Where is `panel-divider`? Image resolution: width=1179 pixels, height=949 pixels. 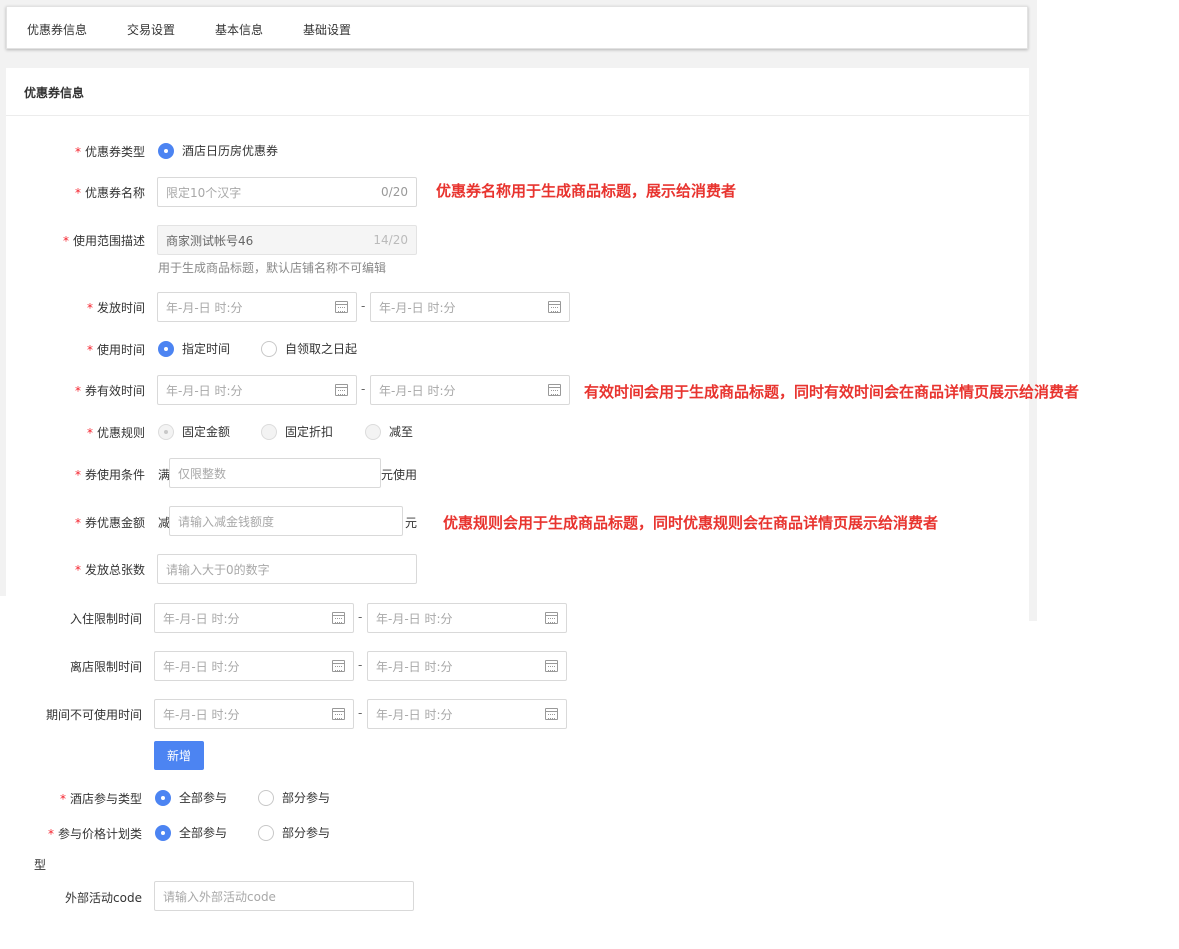 panel-divider is located at coordinates (517, 115).